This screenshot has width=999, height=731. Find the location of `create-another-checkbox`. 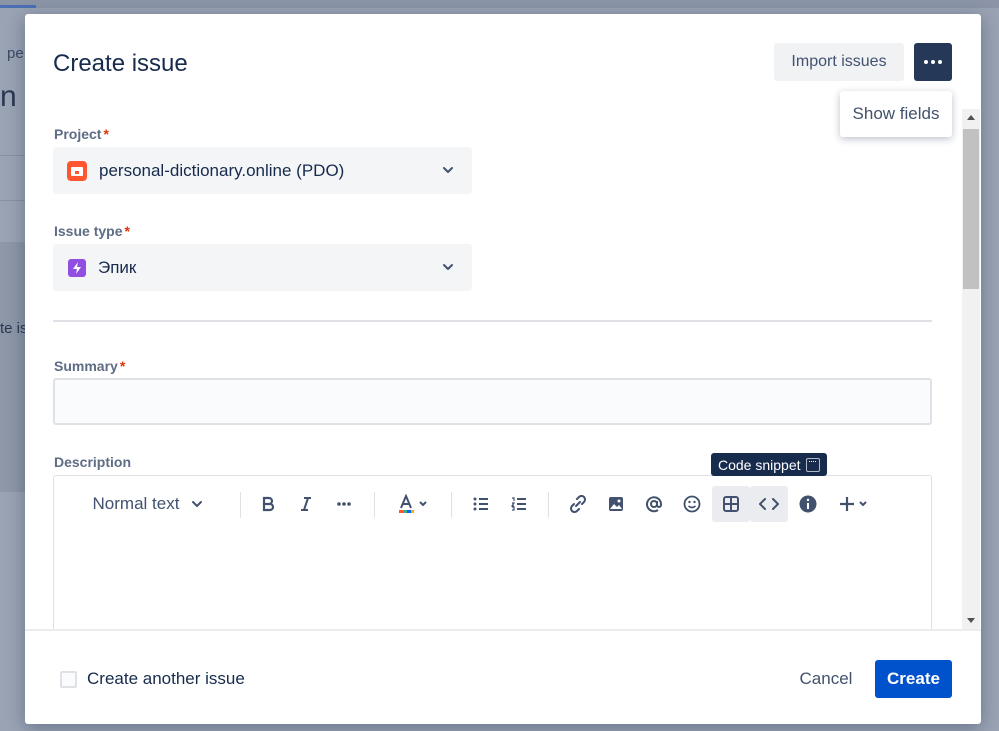

create-another-checkbox is located at coordinates (68, 679).